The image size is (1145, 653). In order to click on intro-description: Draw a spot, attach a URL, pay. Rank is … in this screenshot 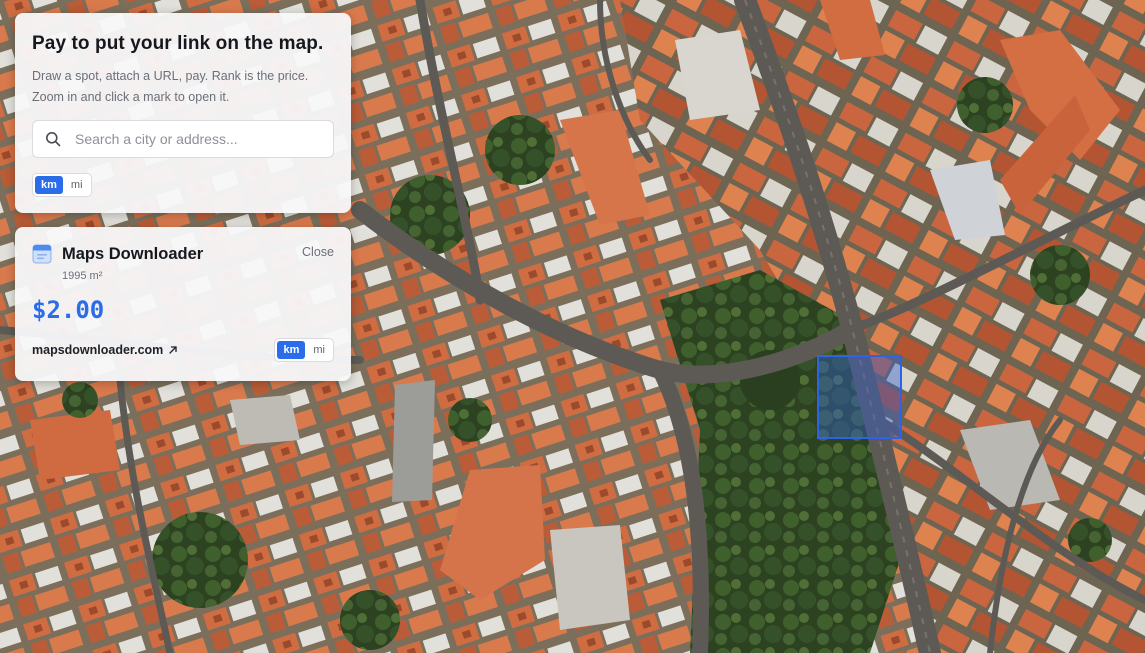, I will do `click(183, 87)`.